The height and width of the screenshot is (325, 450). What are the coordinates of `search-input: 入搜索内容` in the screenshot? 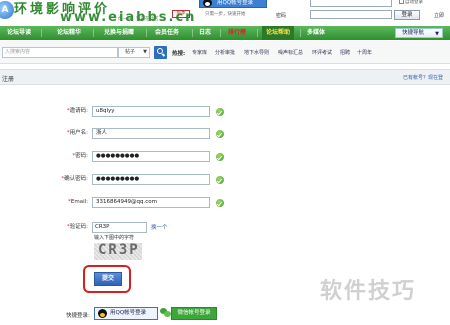 It's located at (60, 52).